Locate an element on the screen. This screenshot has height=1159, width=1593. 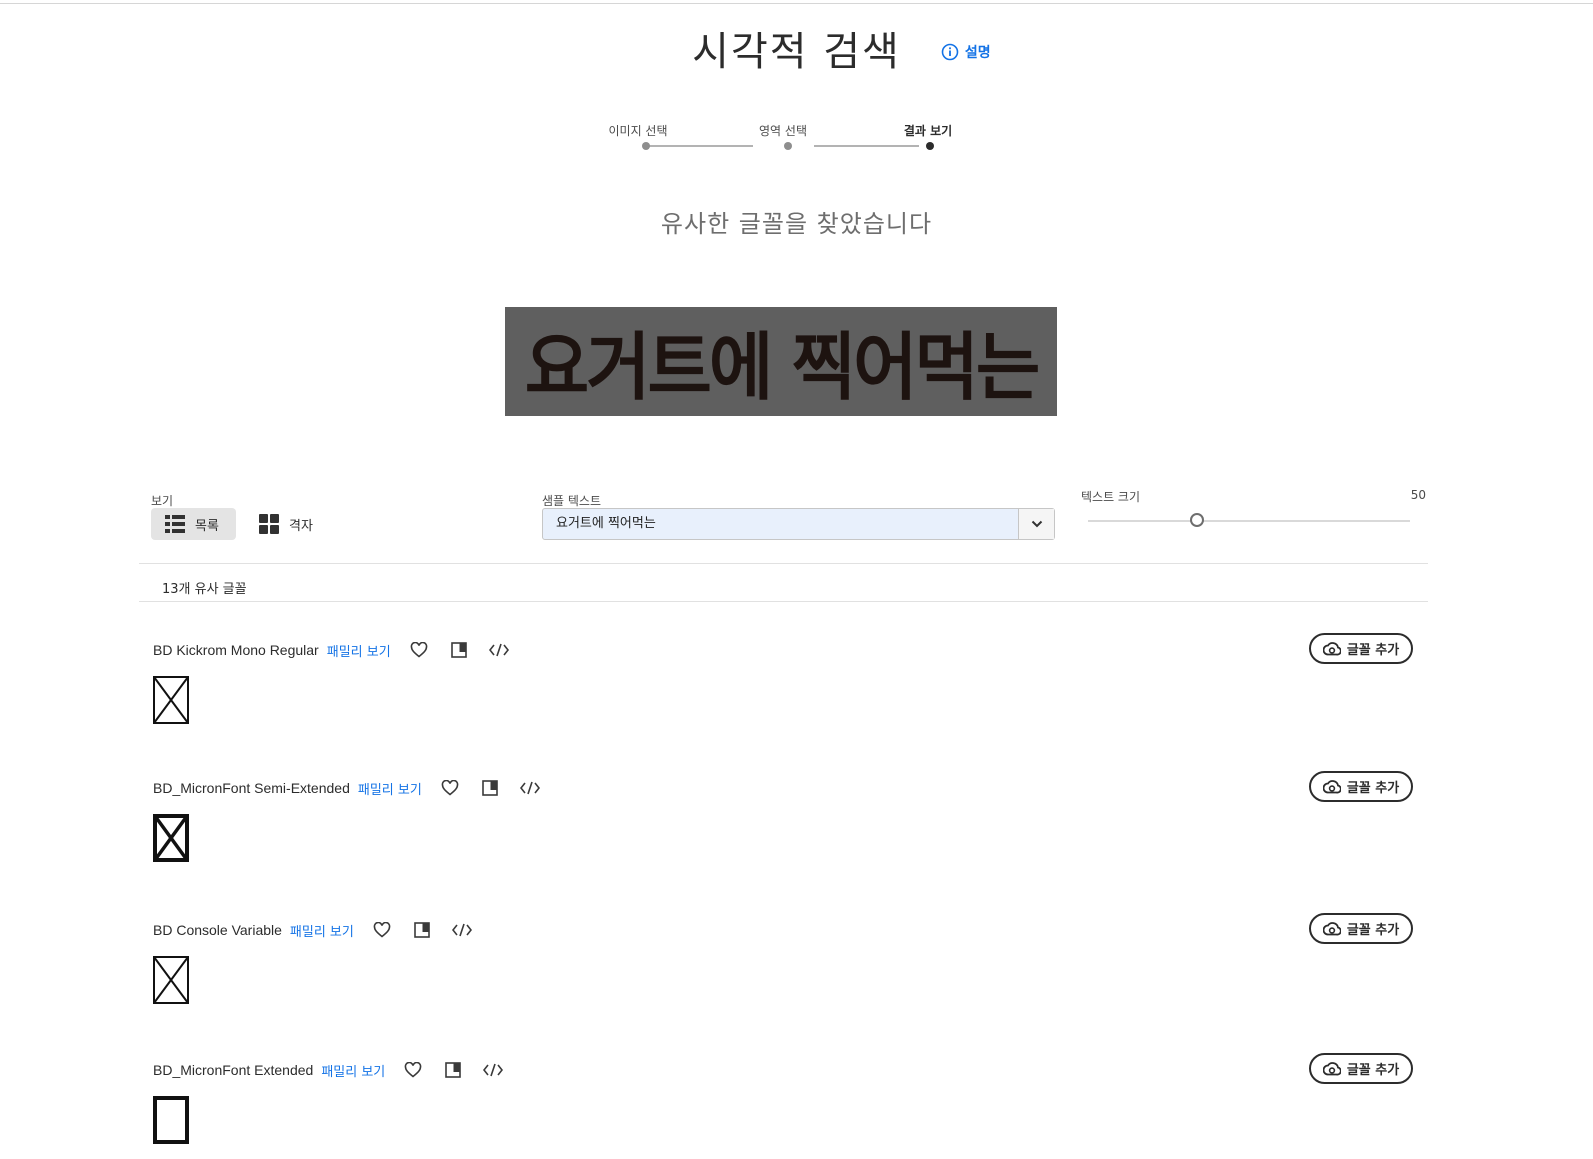
page-title: 시각적 검색 is located at coordinates (796, 52).